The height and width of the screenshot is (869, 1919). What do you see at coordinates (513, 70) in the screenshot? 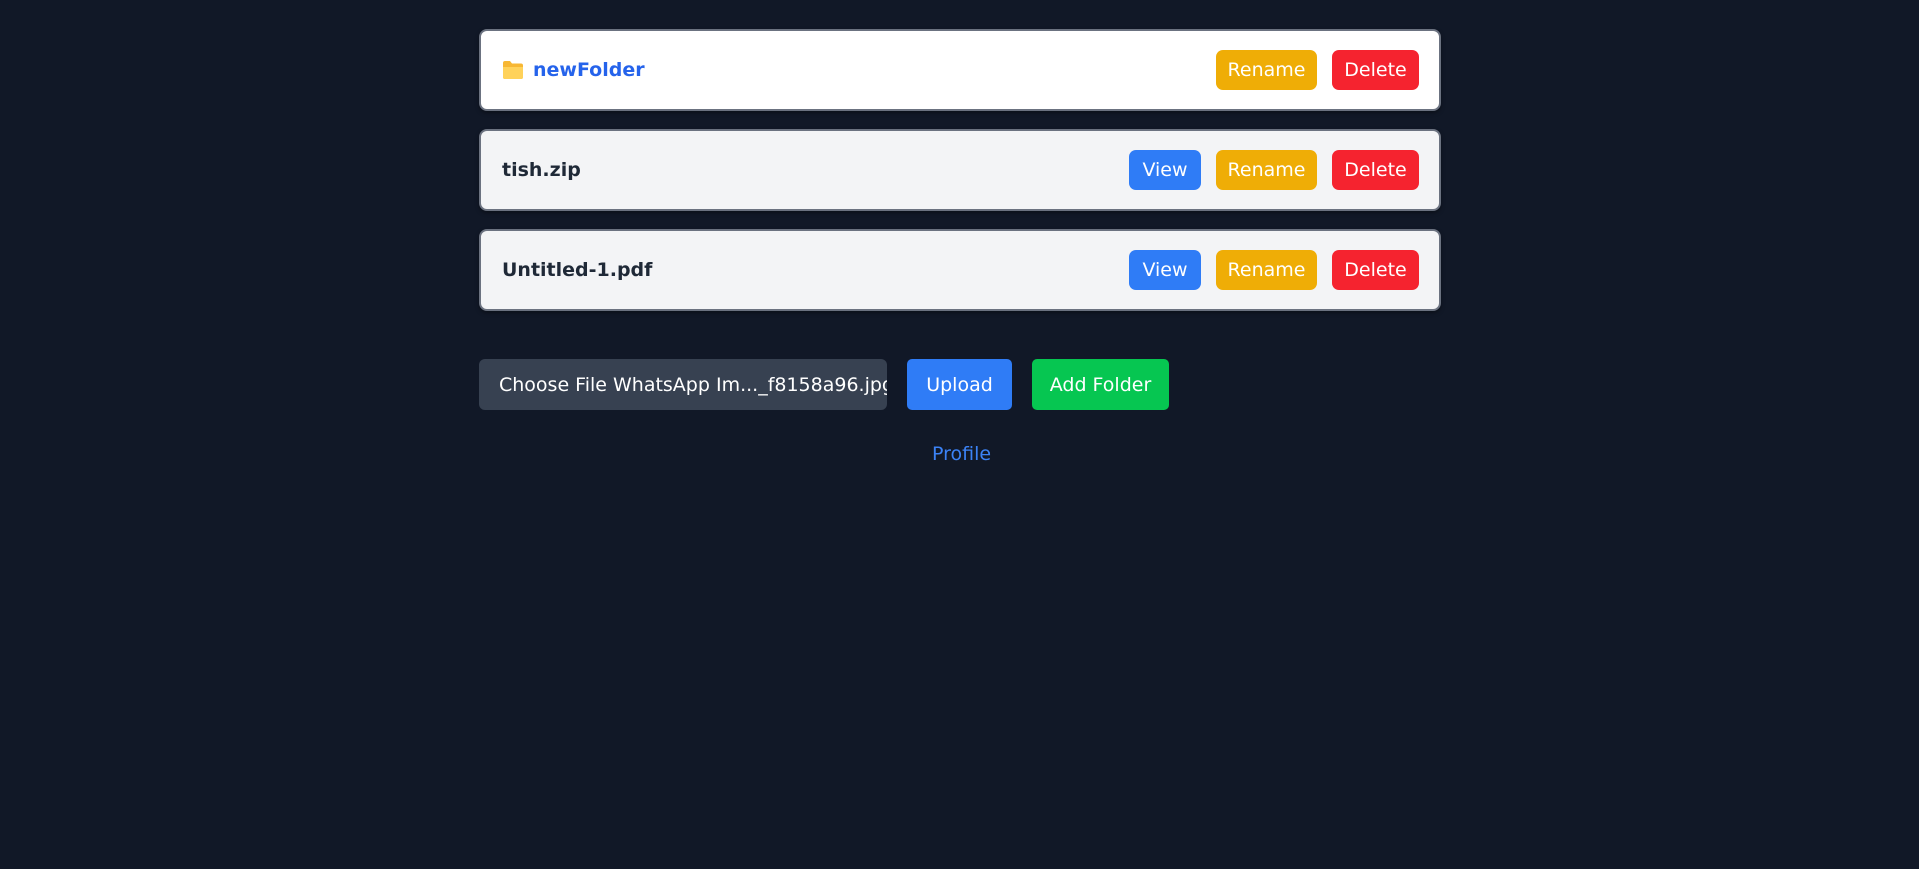
I see `folder-icon` at bounding box center [513, 70].